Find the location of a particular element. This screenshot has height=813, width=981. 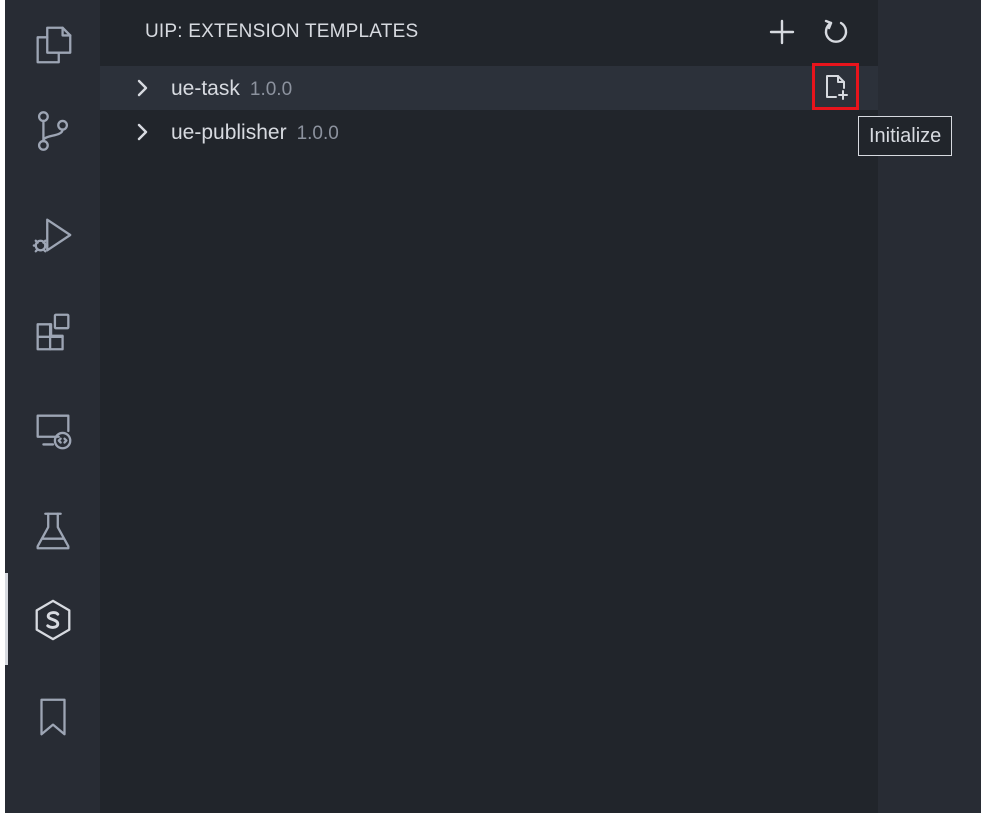

new-file-icon is located at coordinates (836, 87).